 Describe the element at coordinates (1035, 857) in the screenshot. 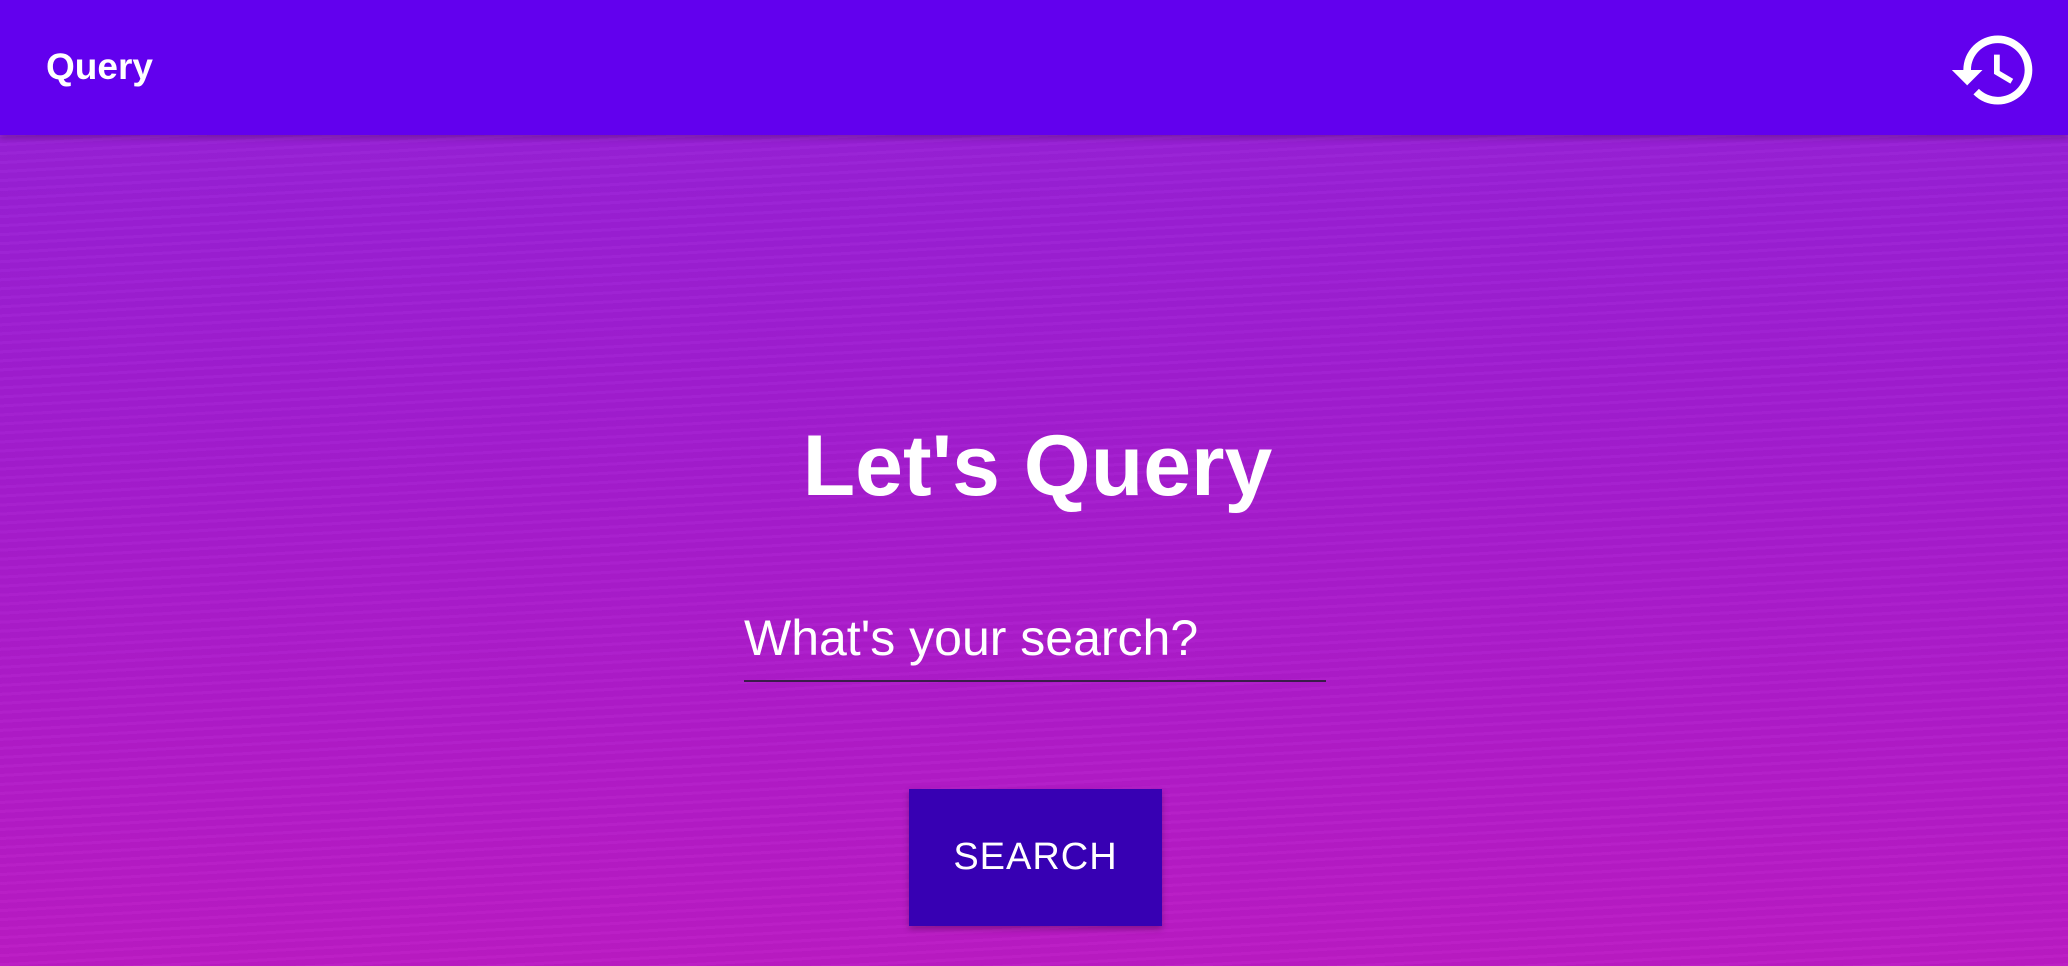

I see `search-button: SEARCH` at that location.